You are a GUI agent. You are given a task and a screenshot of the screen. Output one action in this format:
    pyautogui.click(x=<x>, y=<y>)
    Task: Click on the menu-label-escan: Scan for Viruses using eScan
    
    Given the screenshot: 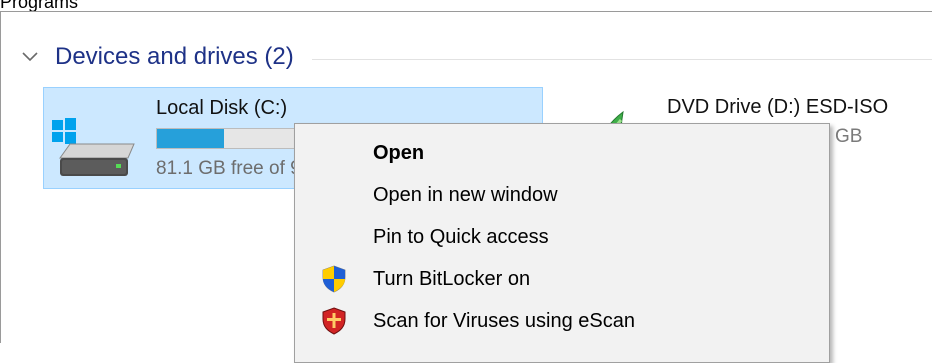 What is the action you would take?
    pyautogui.click(x=504, y=320)
    